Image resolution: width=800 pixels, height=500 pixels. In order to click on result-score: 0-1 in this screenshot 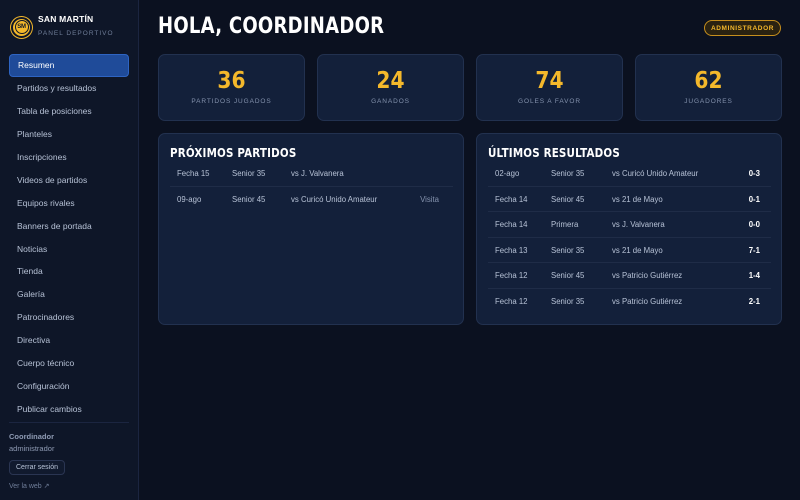, I will do `click(754, 199)`.